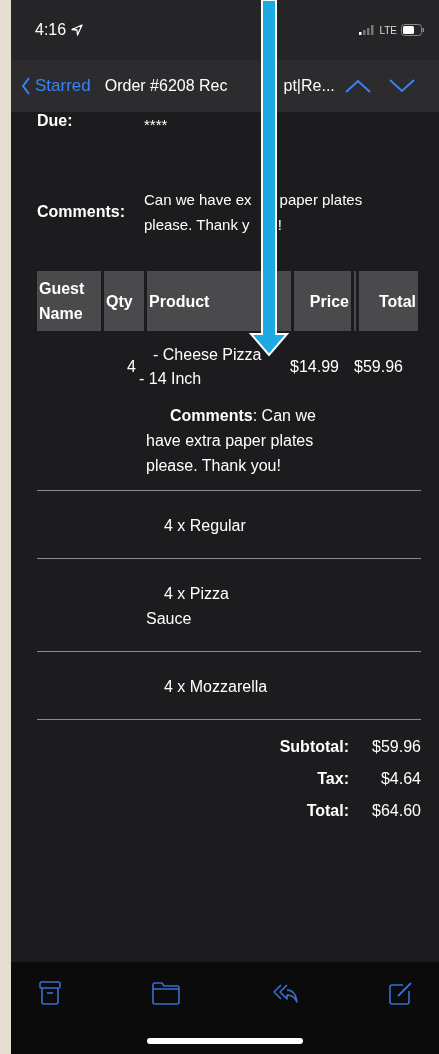 This screenshot has width=439, height=1054. I want to click on total-label: Subtotal:, so click(314, 747).